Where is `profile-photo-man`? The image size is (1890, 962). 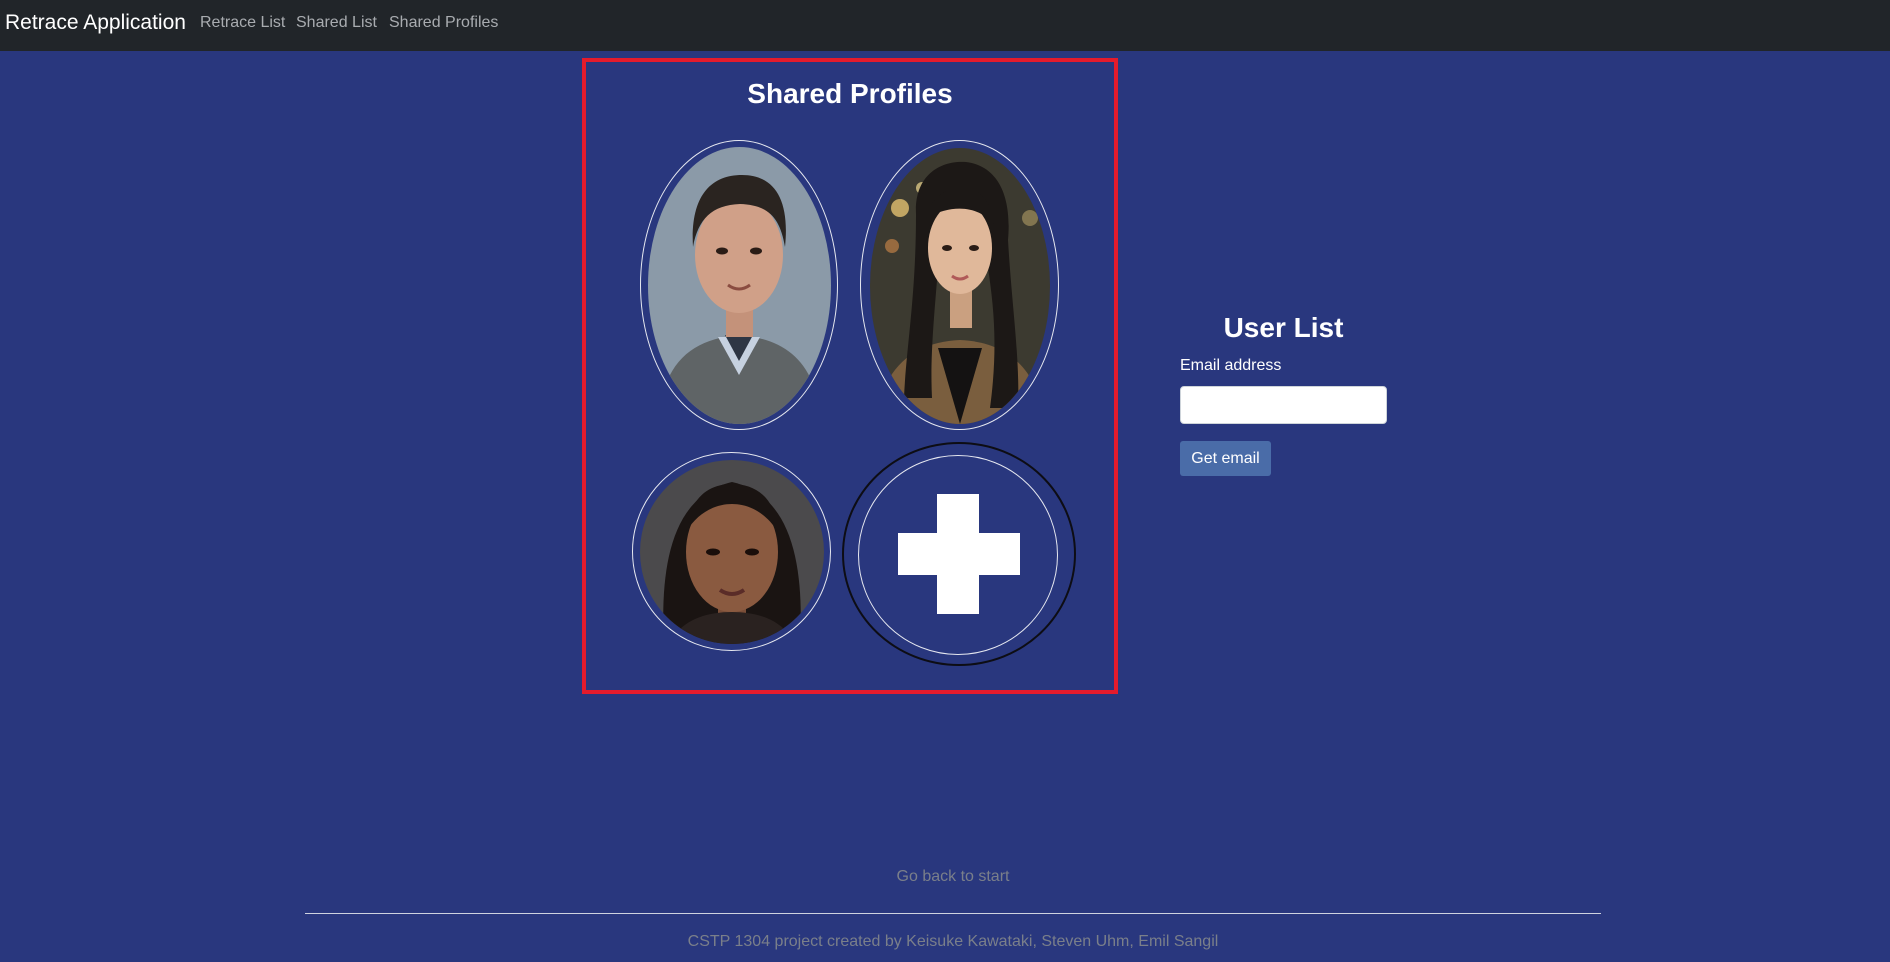
profile-photo-man is located at coordinates (739, 285).